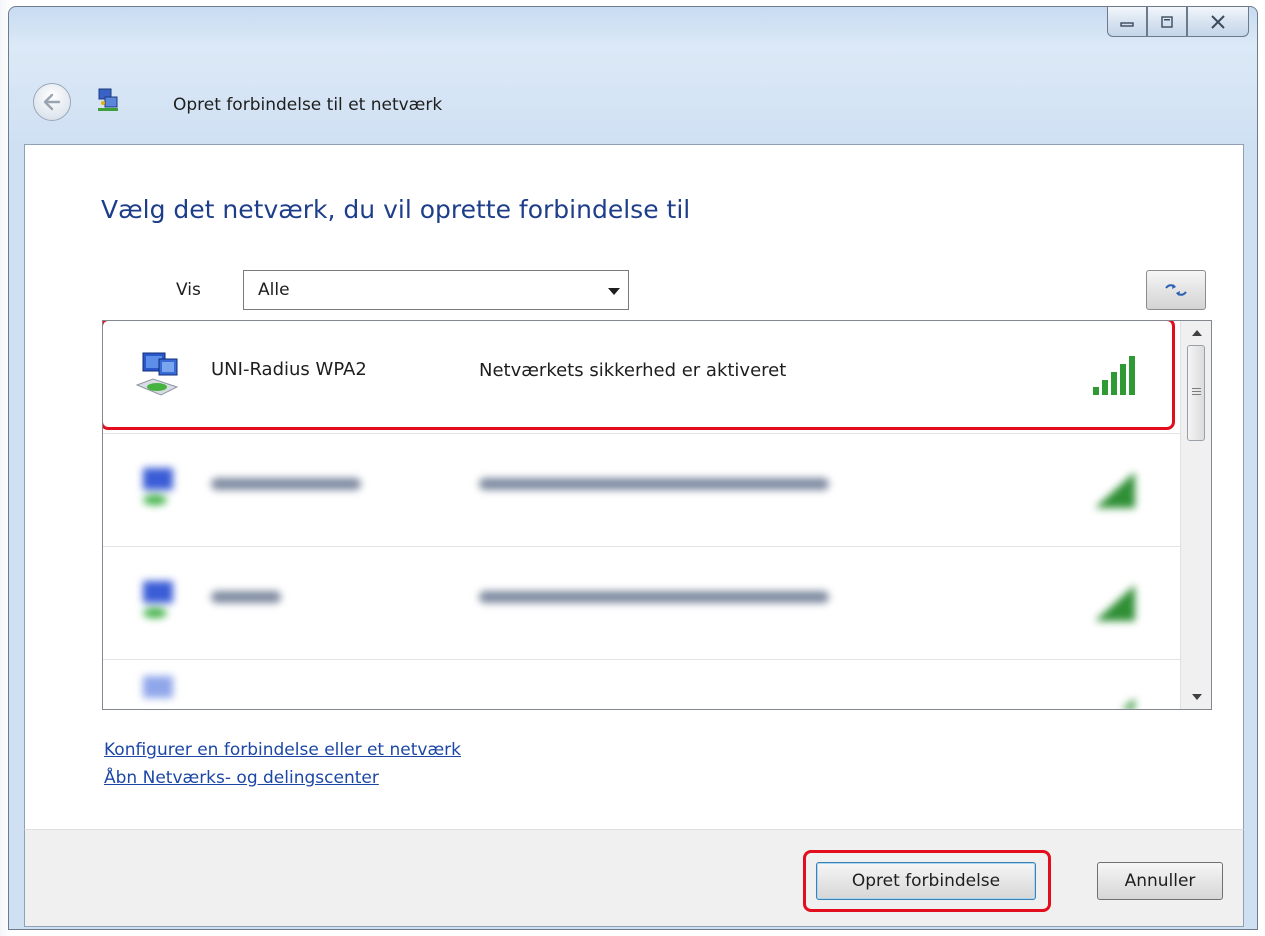  I want to click on connect-button: Opret forbindelse, so click(926, 881).